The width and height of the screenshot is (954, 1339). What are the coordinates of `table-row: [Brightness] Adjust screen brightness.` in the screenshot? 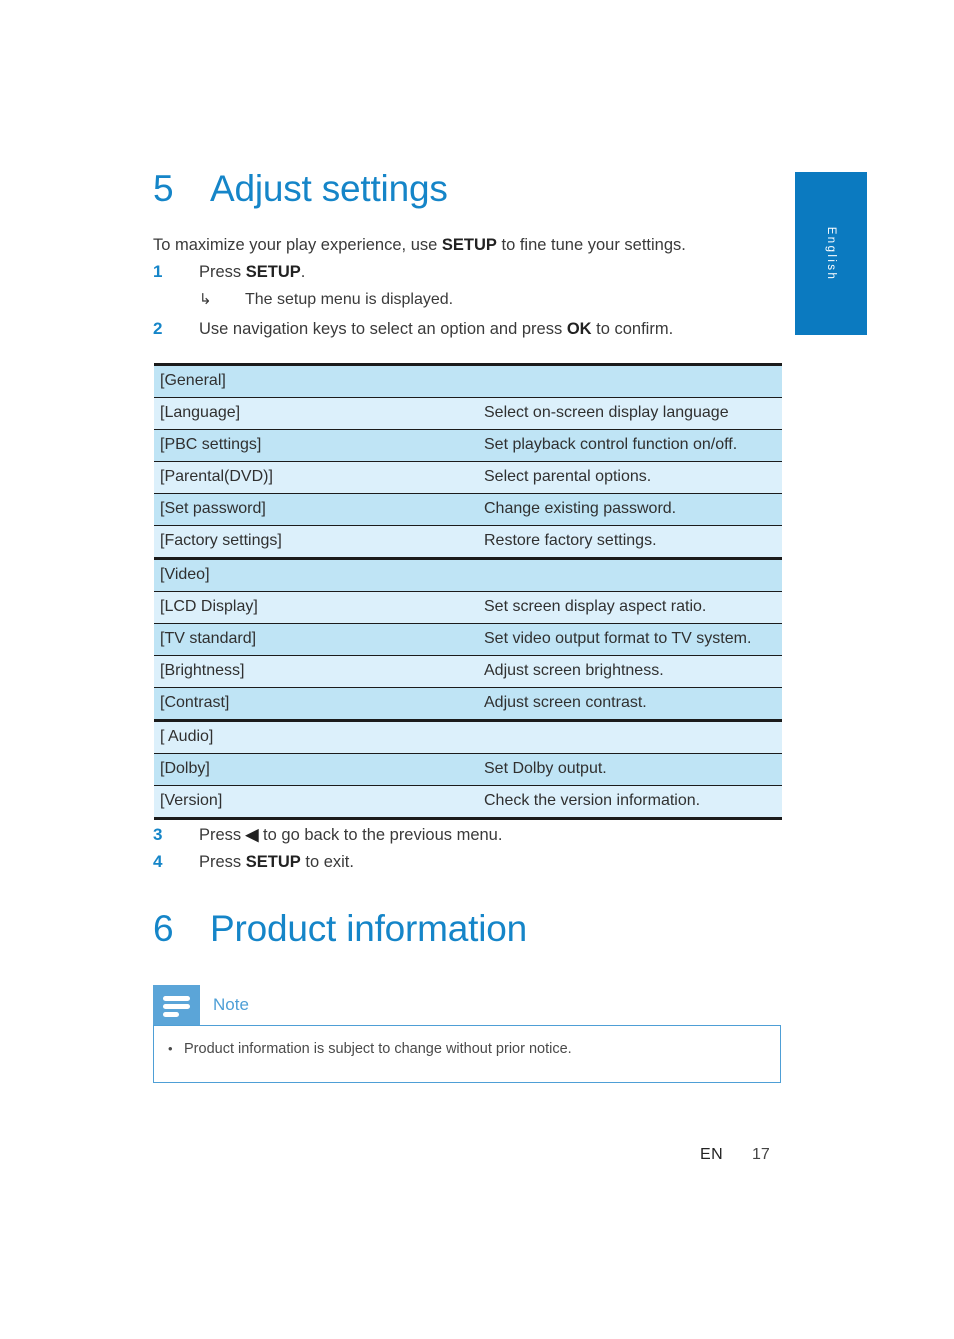 It's located at (468, 671).